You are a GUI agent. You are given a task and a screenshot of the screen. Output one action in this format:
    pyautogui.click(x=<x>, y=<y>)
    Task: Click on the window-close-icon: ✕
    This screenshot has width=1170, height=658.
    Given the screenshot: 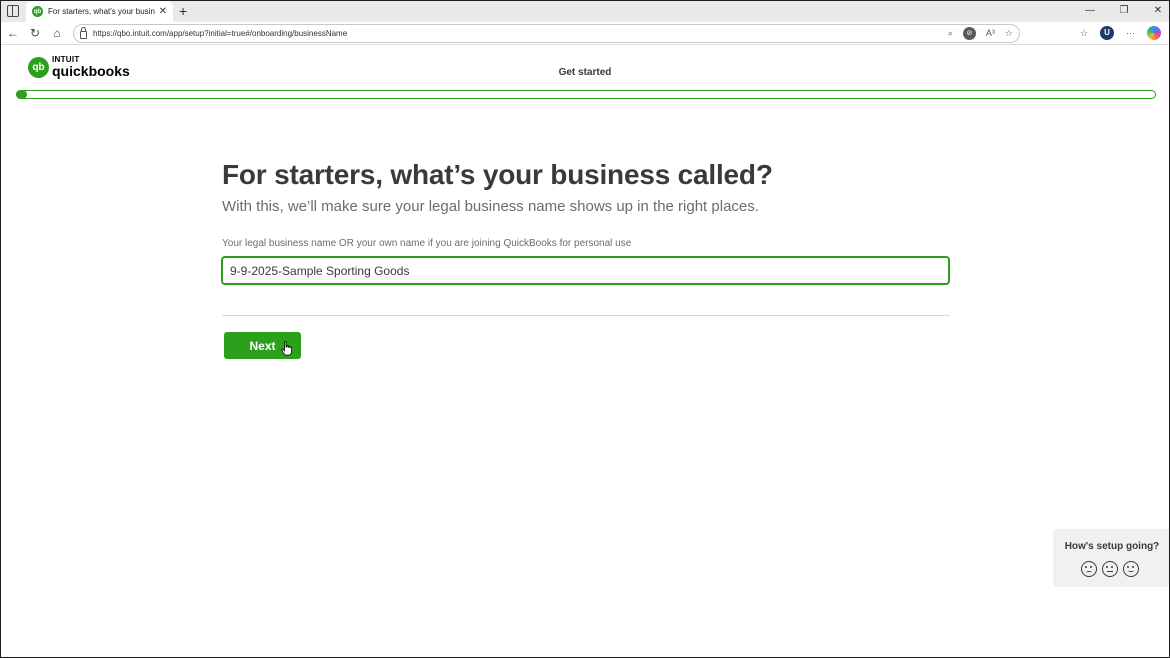 What is the action you would take?
    pyautogui.click(x=1158, y=11)
    